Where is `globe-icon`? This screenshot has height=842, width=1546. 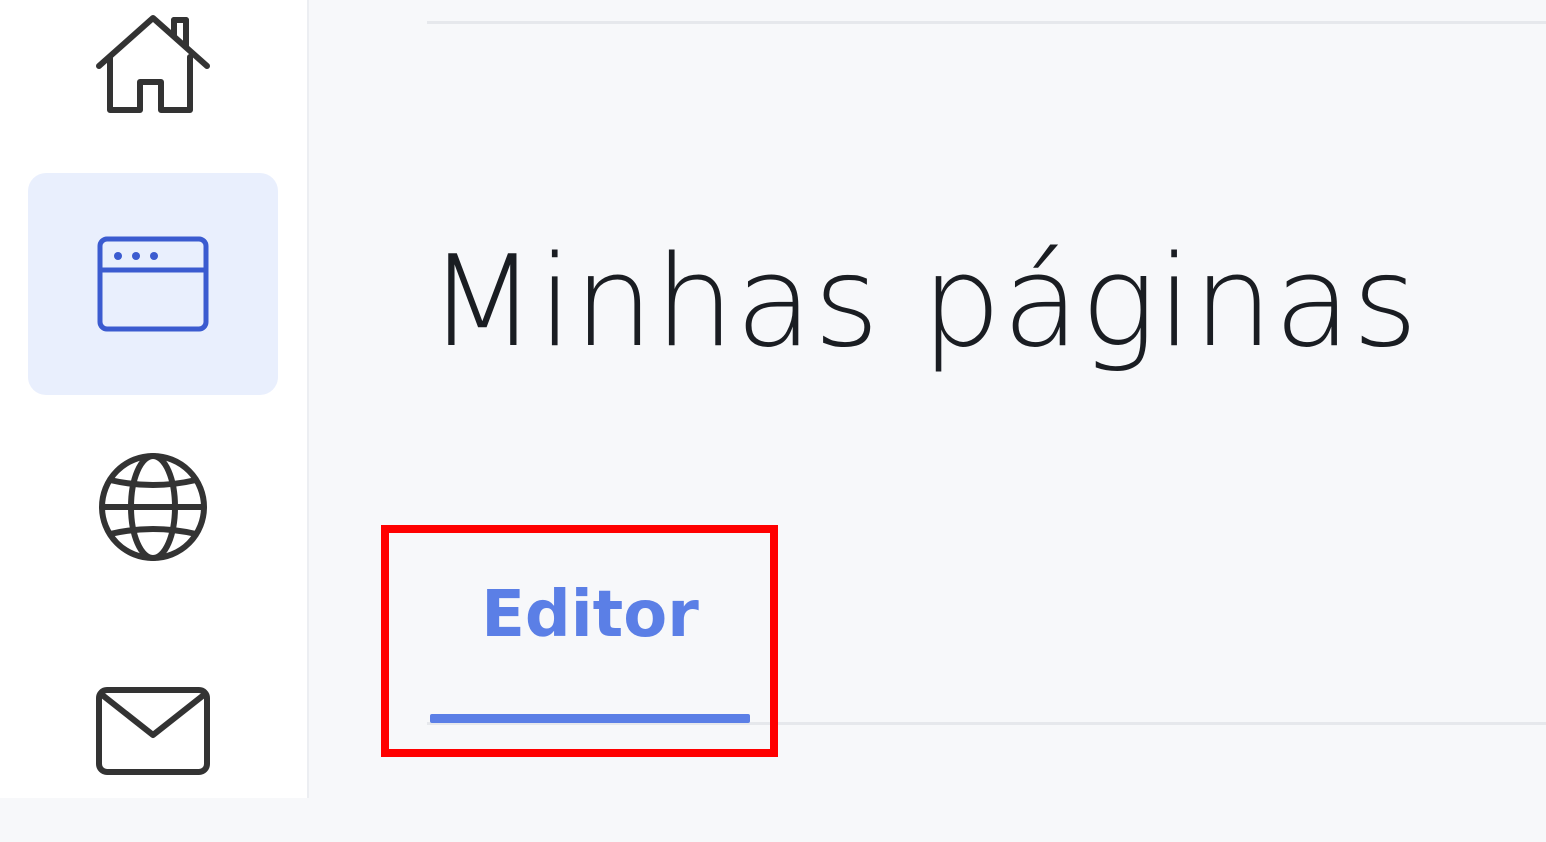 globe-icon is located at coordinates (153, 507).